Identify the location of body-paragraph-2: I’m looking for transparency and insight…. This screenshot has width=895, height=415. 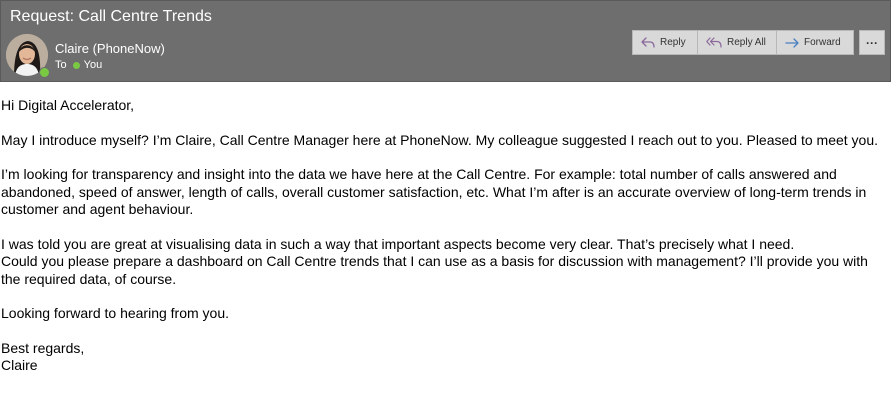
(434, 191).